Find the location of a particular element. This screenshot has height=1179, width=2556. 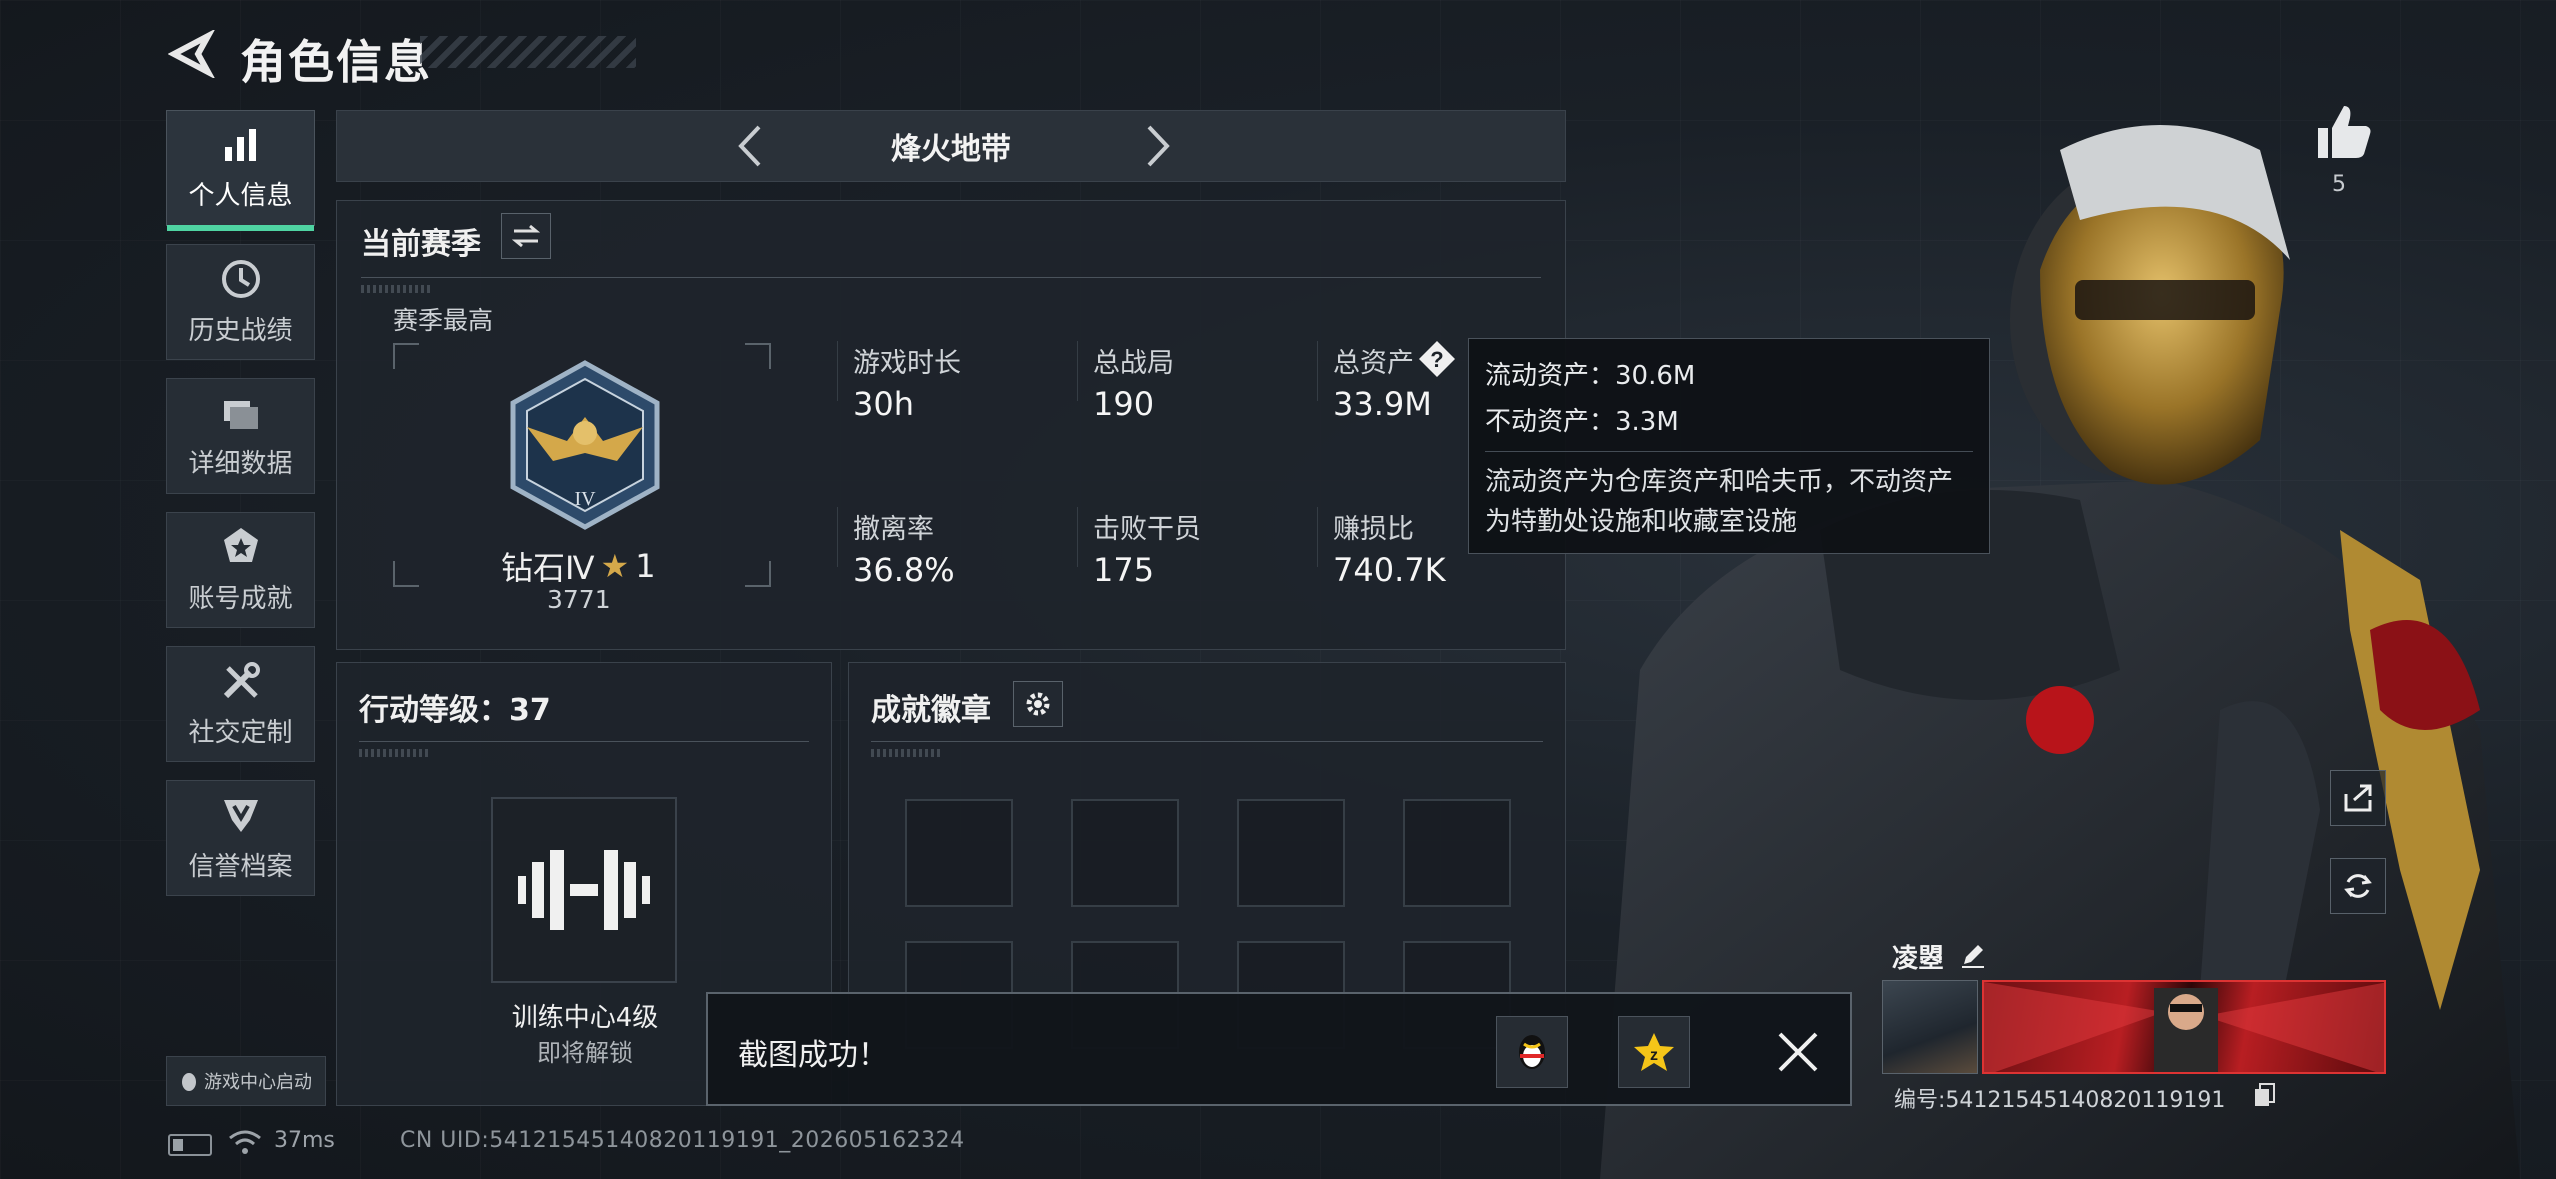

rank-name: 钻石Ⅳ is located at coordinates (548, 568).